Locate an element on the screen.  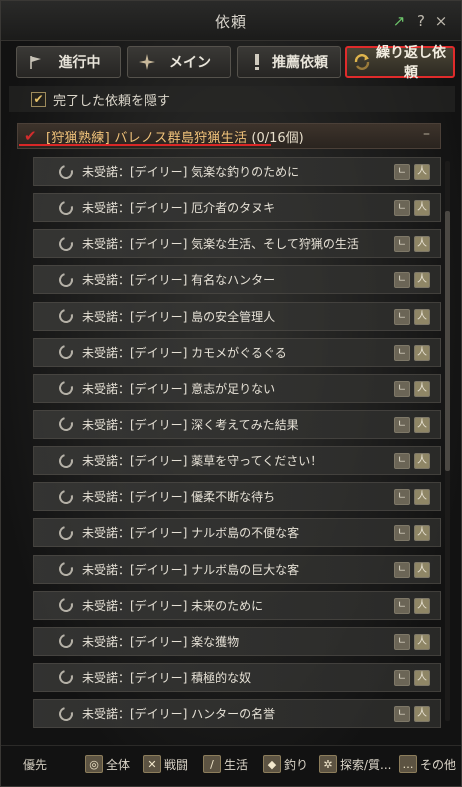
quest-row: 未受諾：[デイリー] 有名なハンター ㄴ人 is located at coordinates (237, 280).